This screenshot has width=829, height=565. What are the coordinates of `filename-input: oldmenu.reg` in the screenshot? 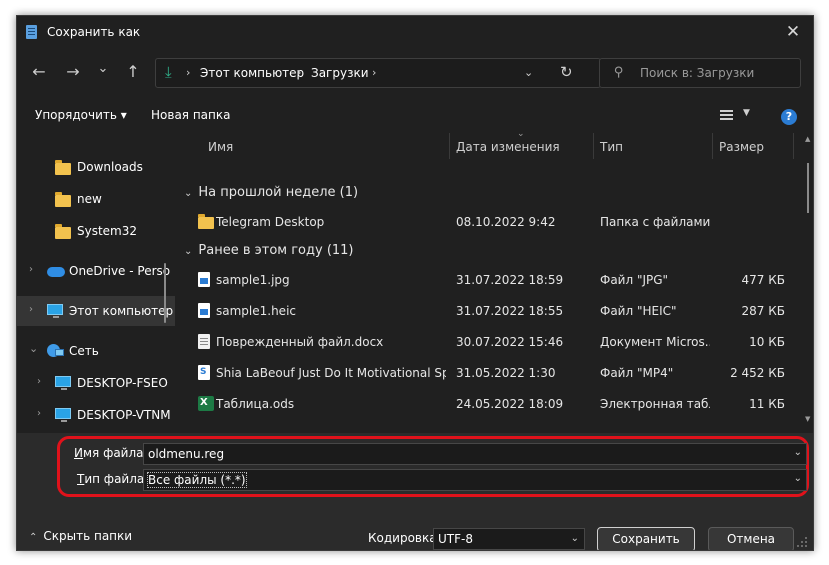 It's located at (186, 454).